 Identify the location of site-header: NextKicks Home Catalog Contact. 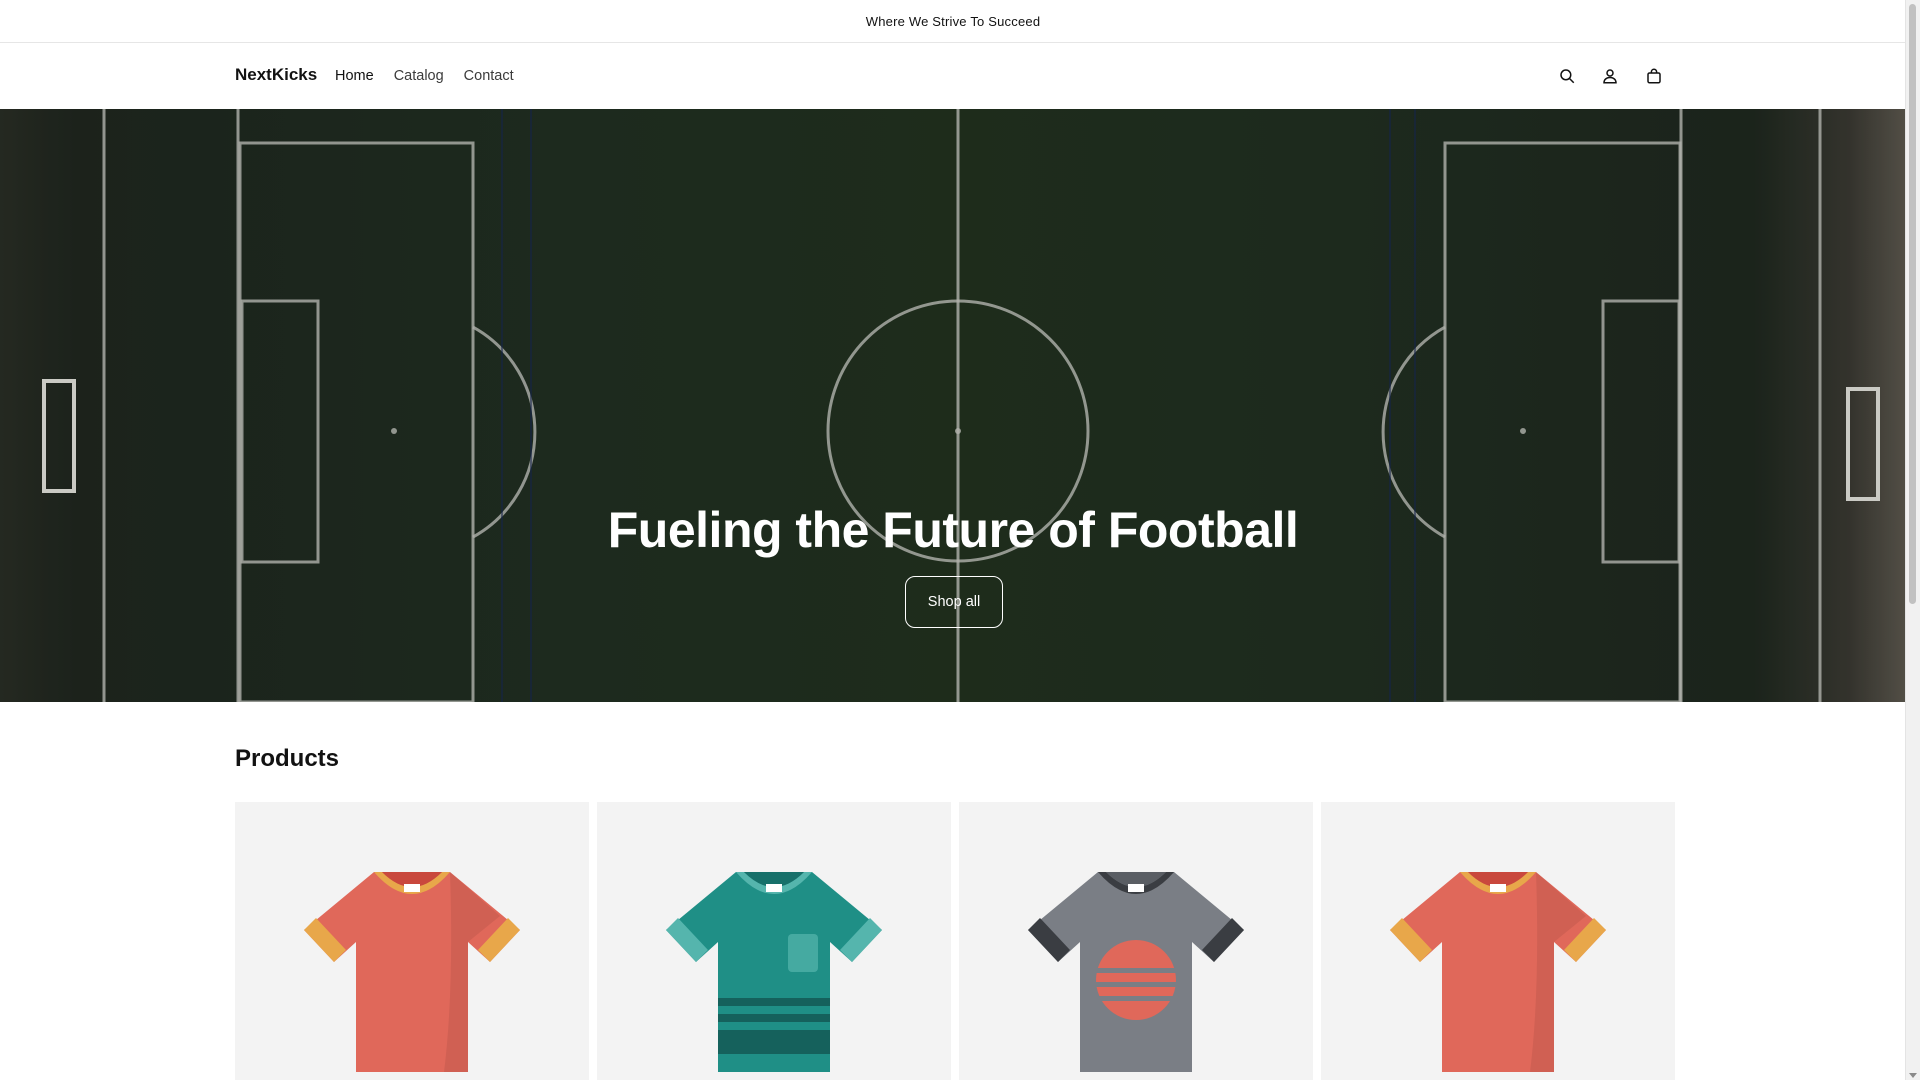
(953, 76).